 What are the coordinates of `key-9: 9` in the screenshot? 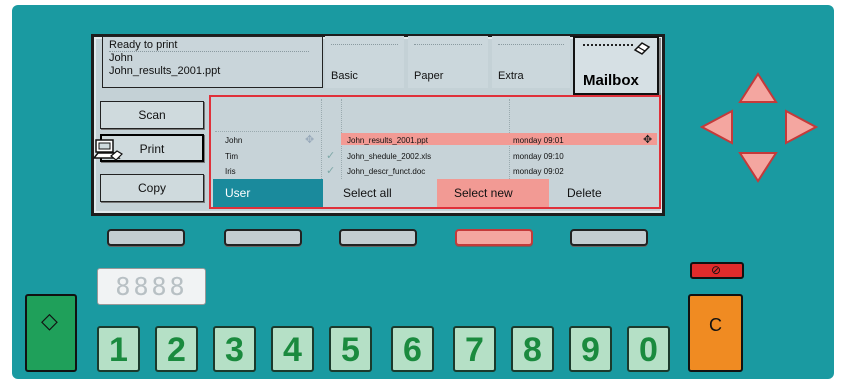 It's located at (590, 349).